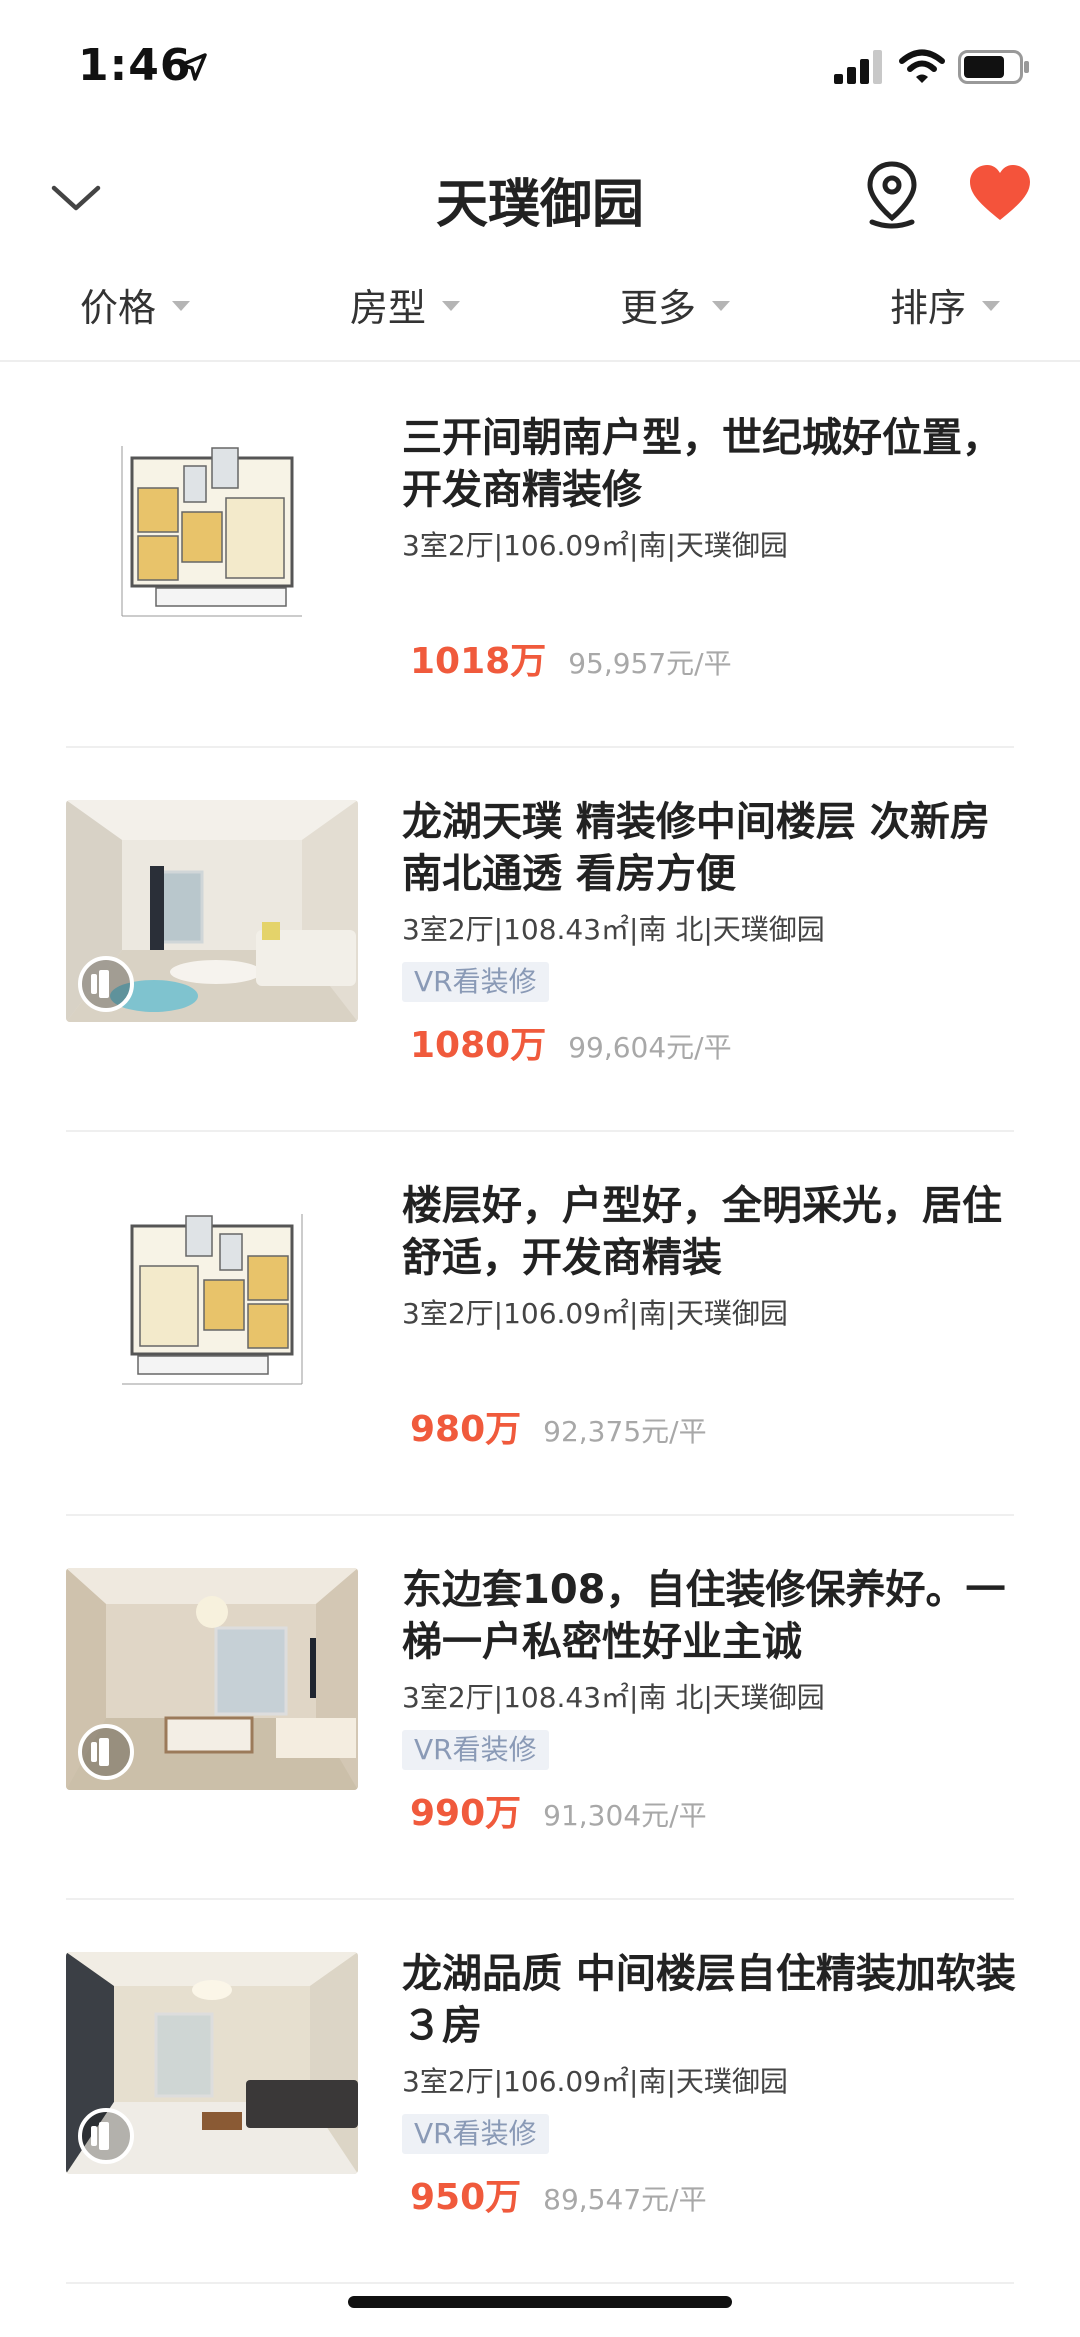 This screenshot has height=2337, width=1080. I want to click on total-price: 990万, so click(466, 1813).